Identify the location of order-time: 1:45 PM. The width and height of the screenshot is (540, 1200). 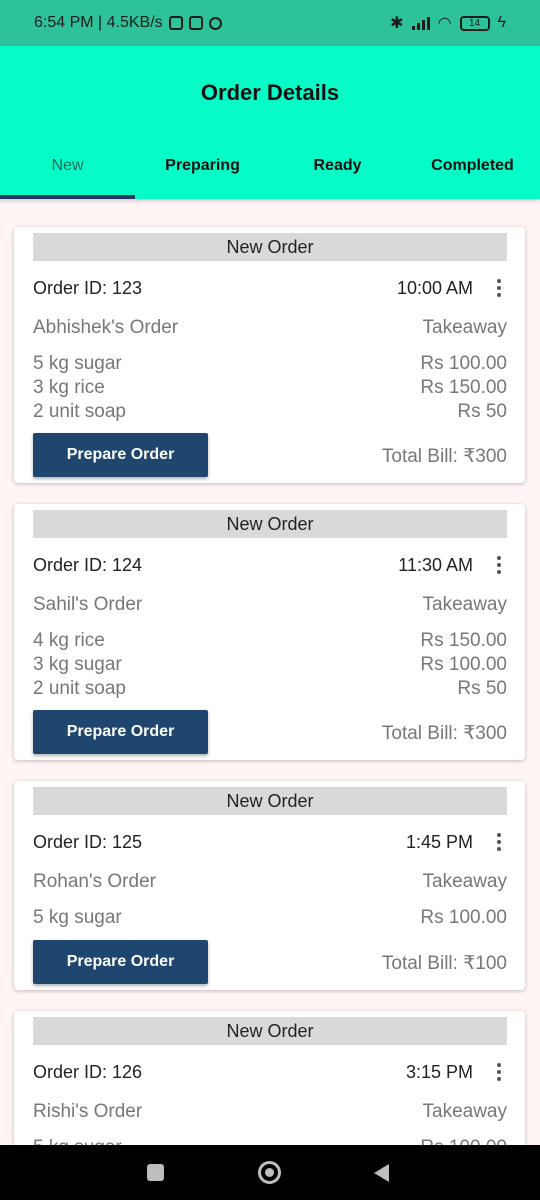
(439, 841).